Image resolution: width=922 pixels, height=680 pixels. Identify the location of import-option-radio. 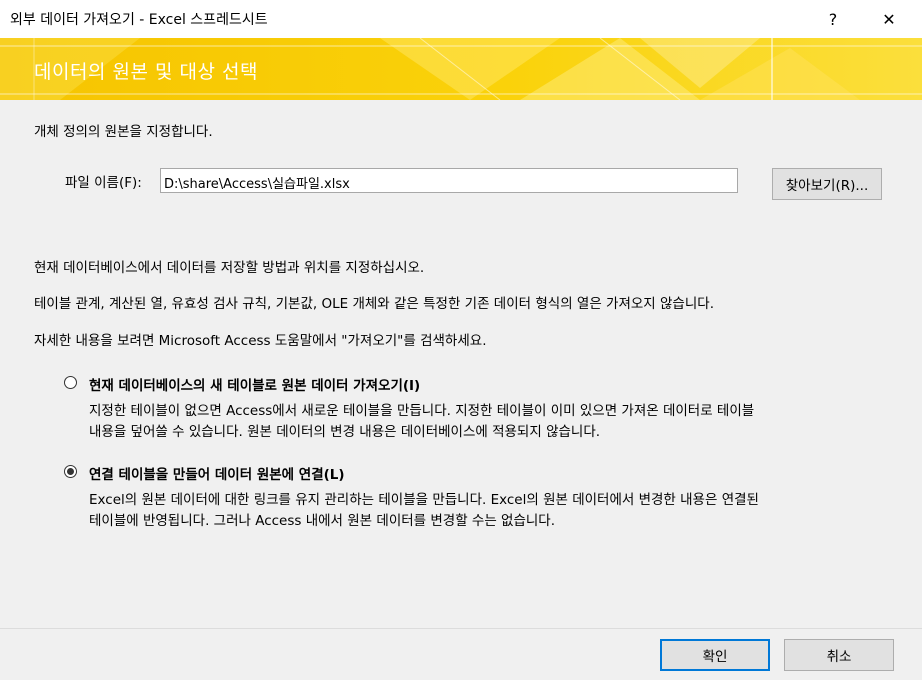
(70, 382).